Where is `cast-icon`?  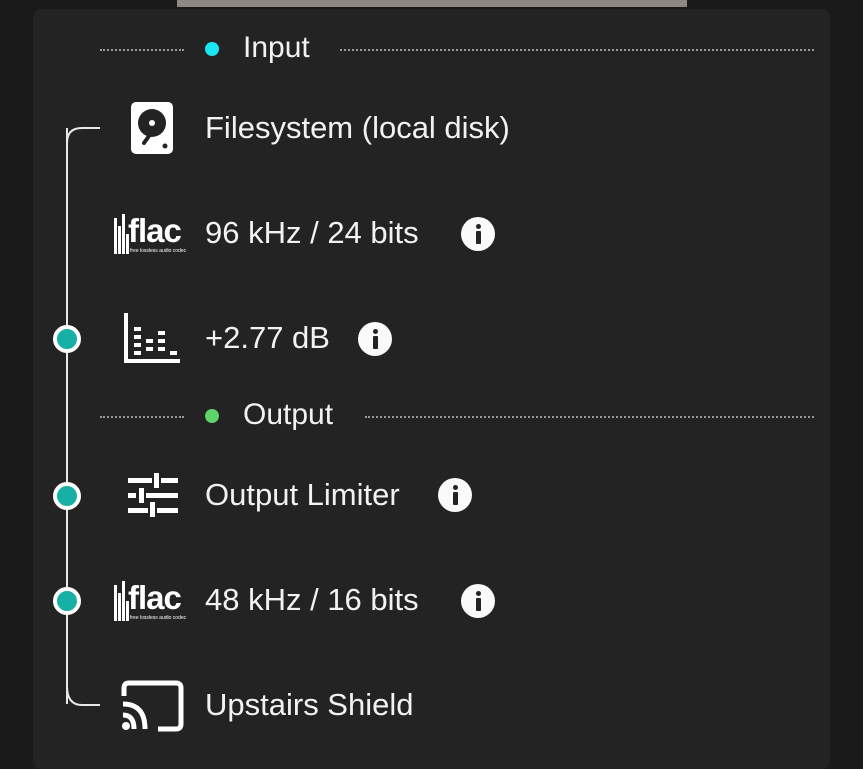
cast-icon is located at coordinates (152, 706).